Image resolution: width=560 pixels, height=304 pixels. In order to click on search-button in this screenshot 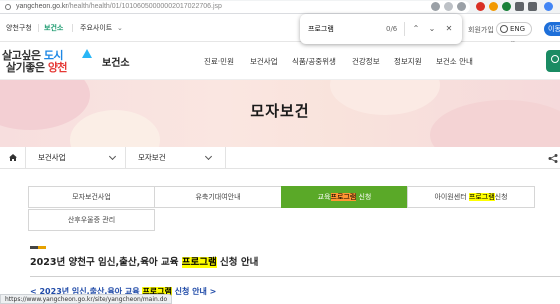, I will do `click(553, 61)`.